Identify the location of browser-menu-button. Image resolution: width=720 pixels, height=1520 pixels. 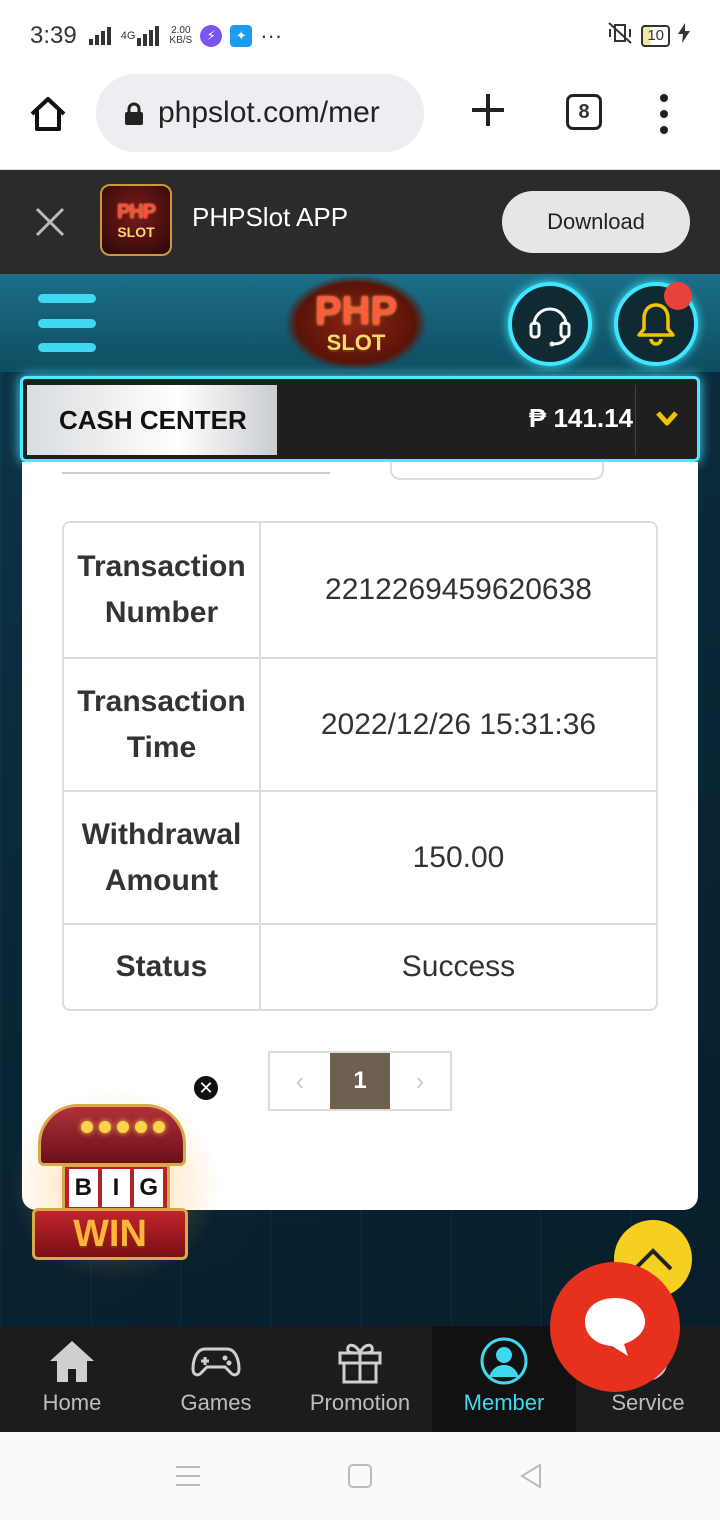
(664, 114).